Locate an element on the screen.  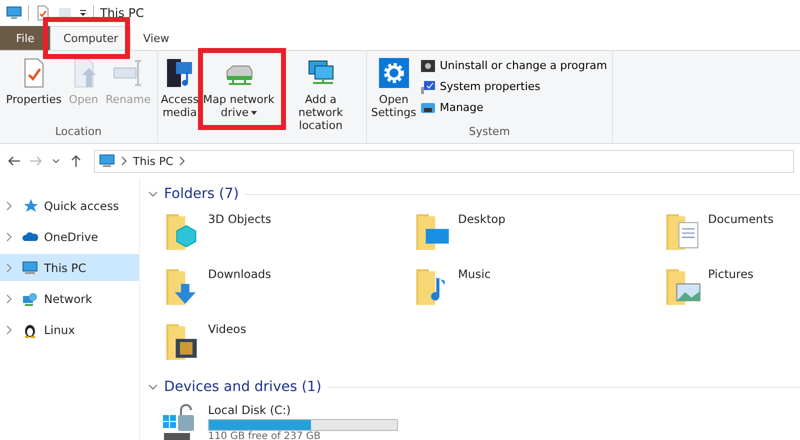
folder-item: Pictures is located at coordinates (730, 288).